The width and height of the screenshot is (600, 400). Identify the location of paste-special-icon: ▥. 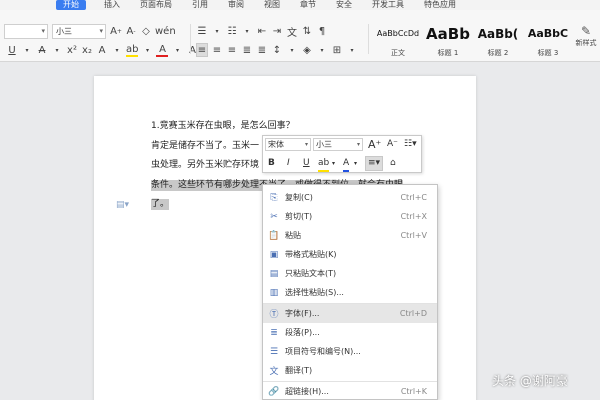
(274, 292).